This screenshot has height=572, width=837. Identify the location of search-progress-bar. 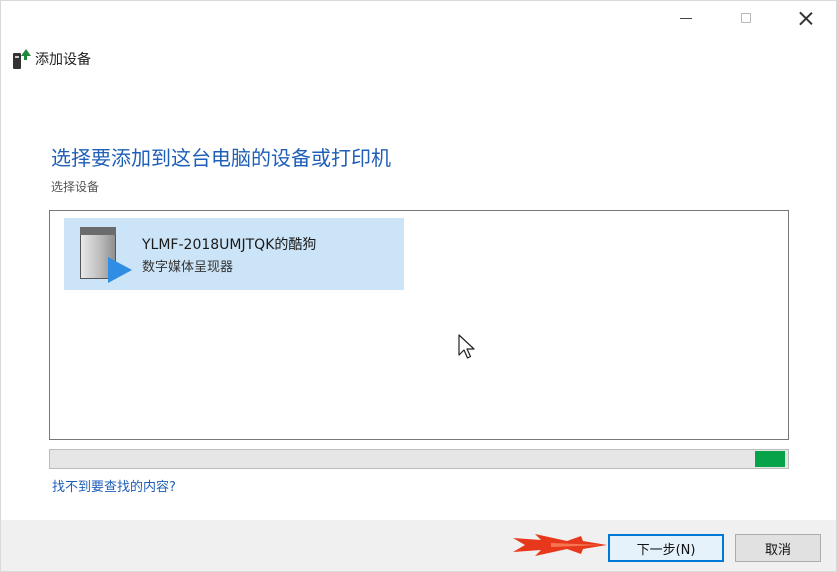
(419, 459).